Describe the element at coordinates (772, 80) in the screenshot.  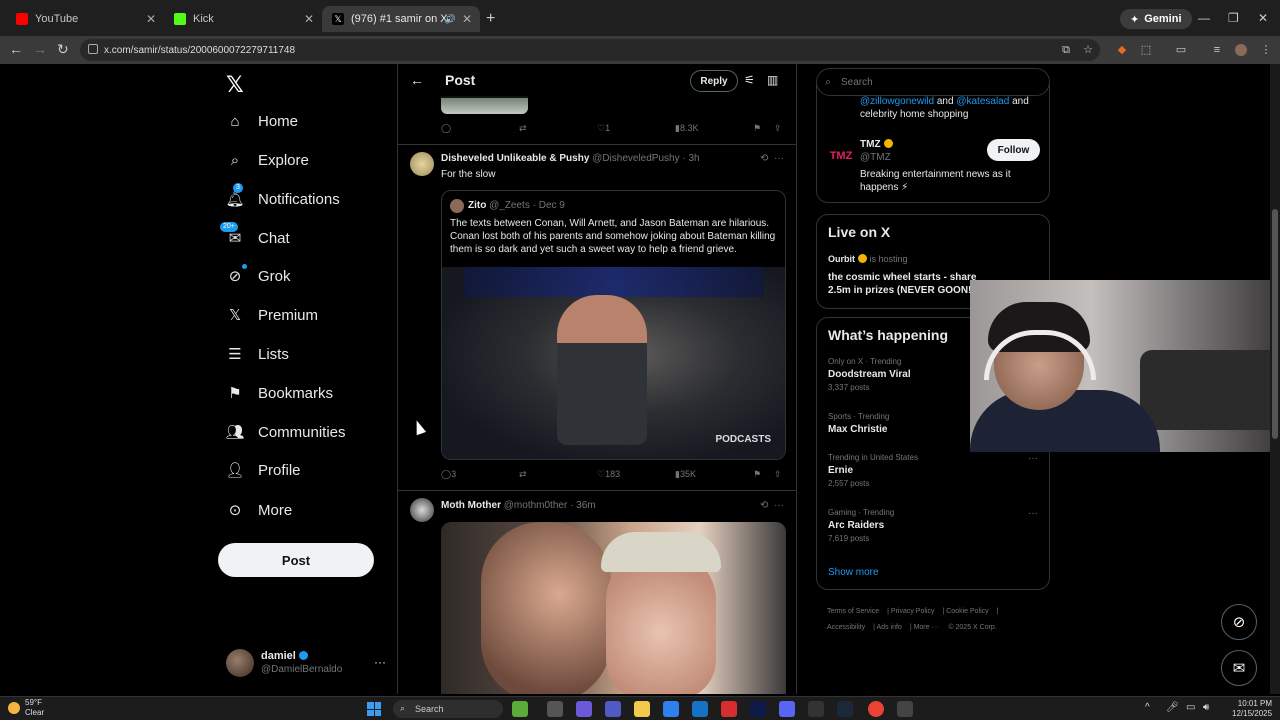
I see `reader-icon: ▥` at that location.